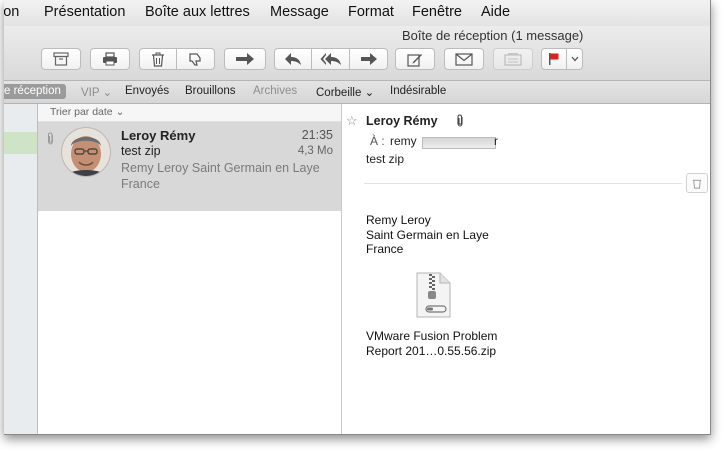  I want to click on note-button, so click(513, 59).